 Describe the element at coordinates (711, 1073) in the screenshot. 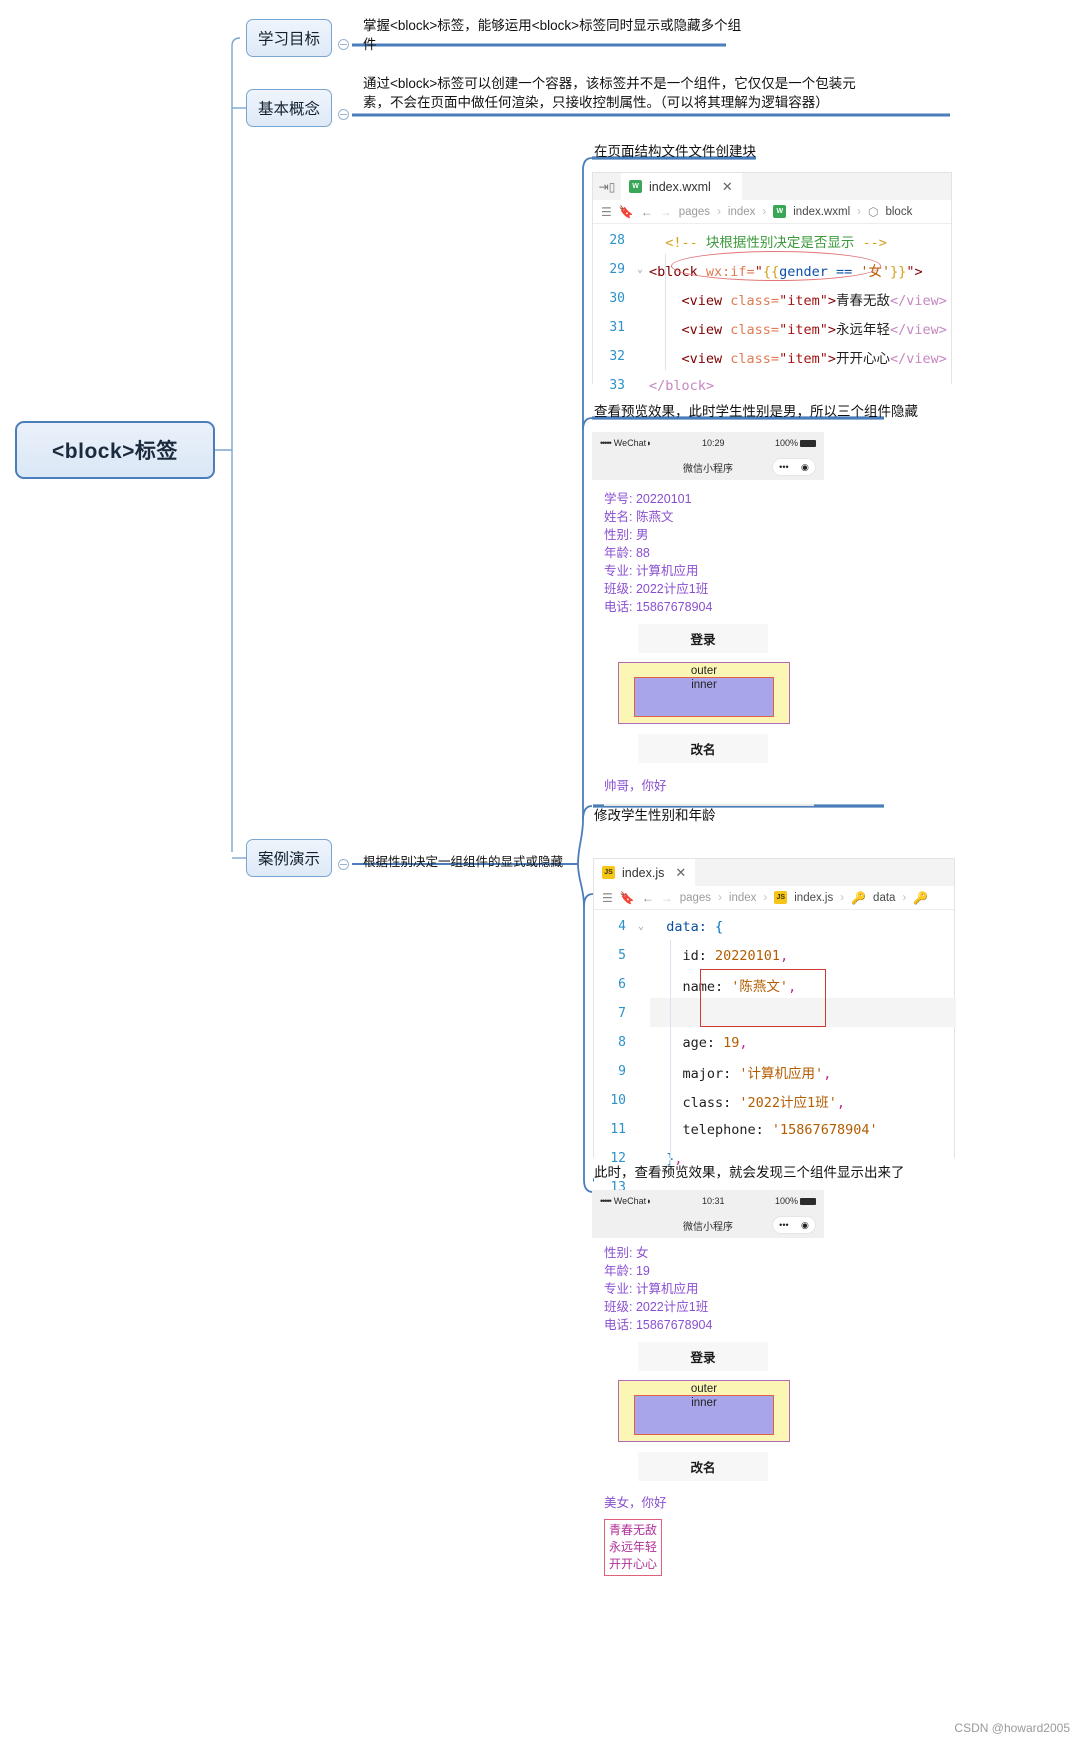

I see `code-token: major:` at that location.